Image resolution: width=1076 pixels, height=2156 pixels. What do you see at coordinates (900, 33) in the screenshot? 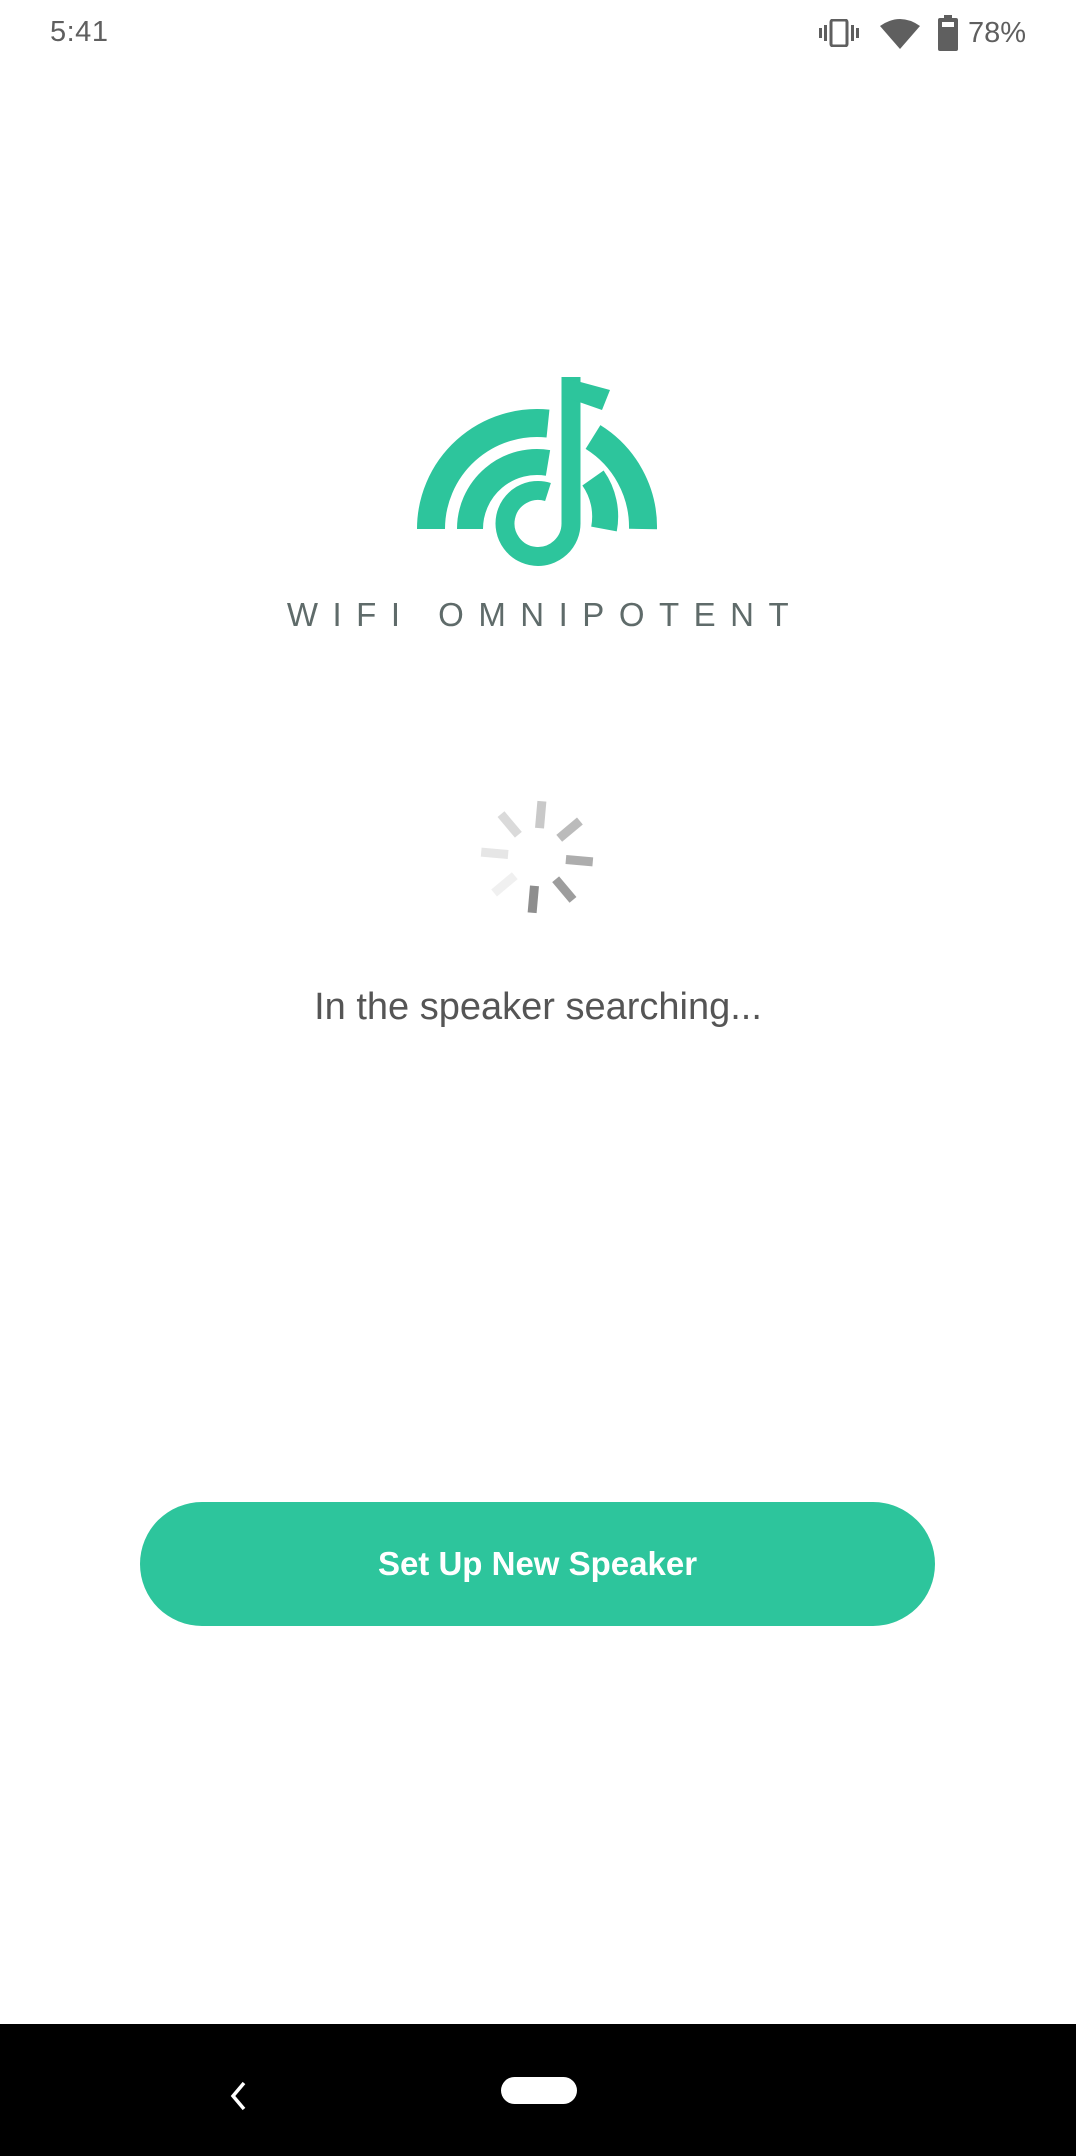
I see `wifi-icon` at bounding box center [900, 33].